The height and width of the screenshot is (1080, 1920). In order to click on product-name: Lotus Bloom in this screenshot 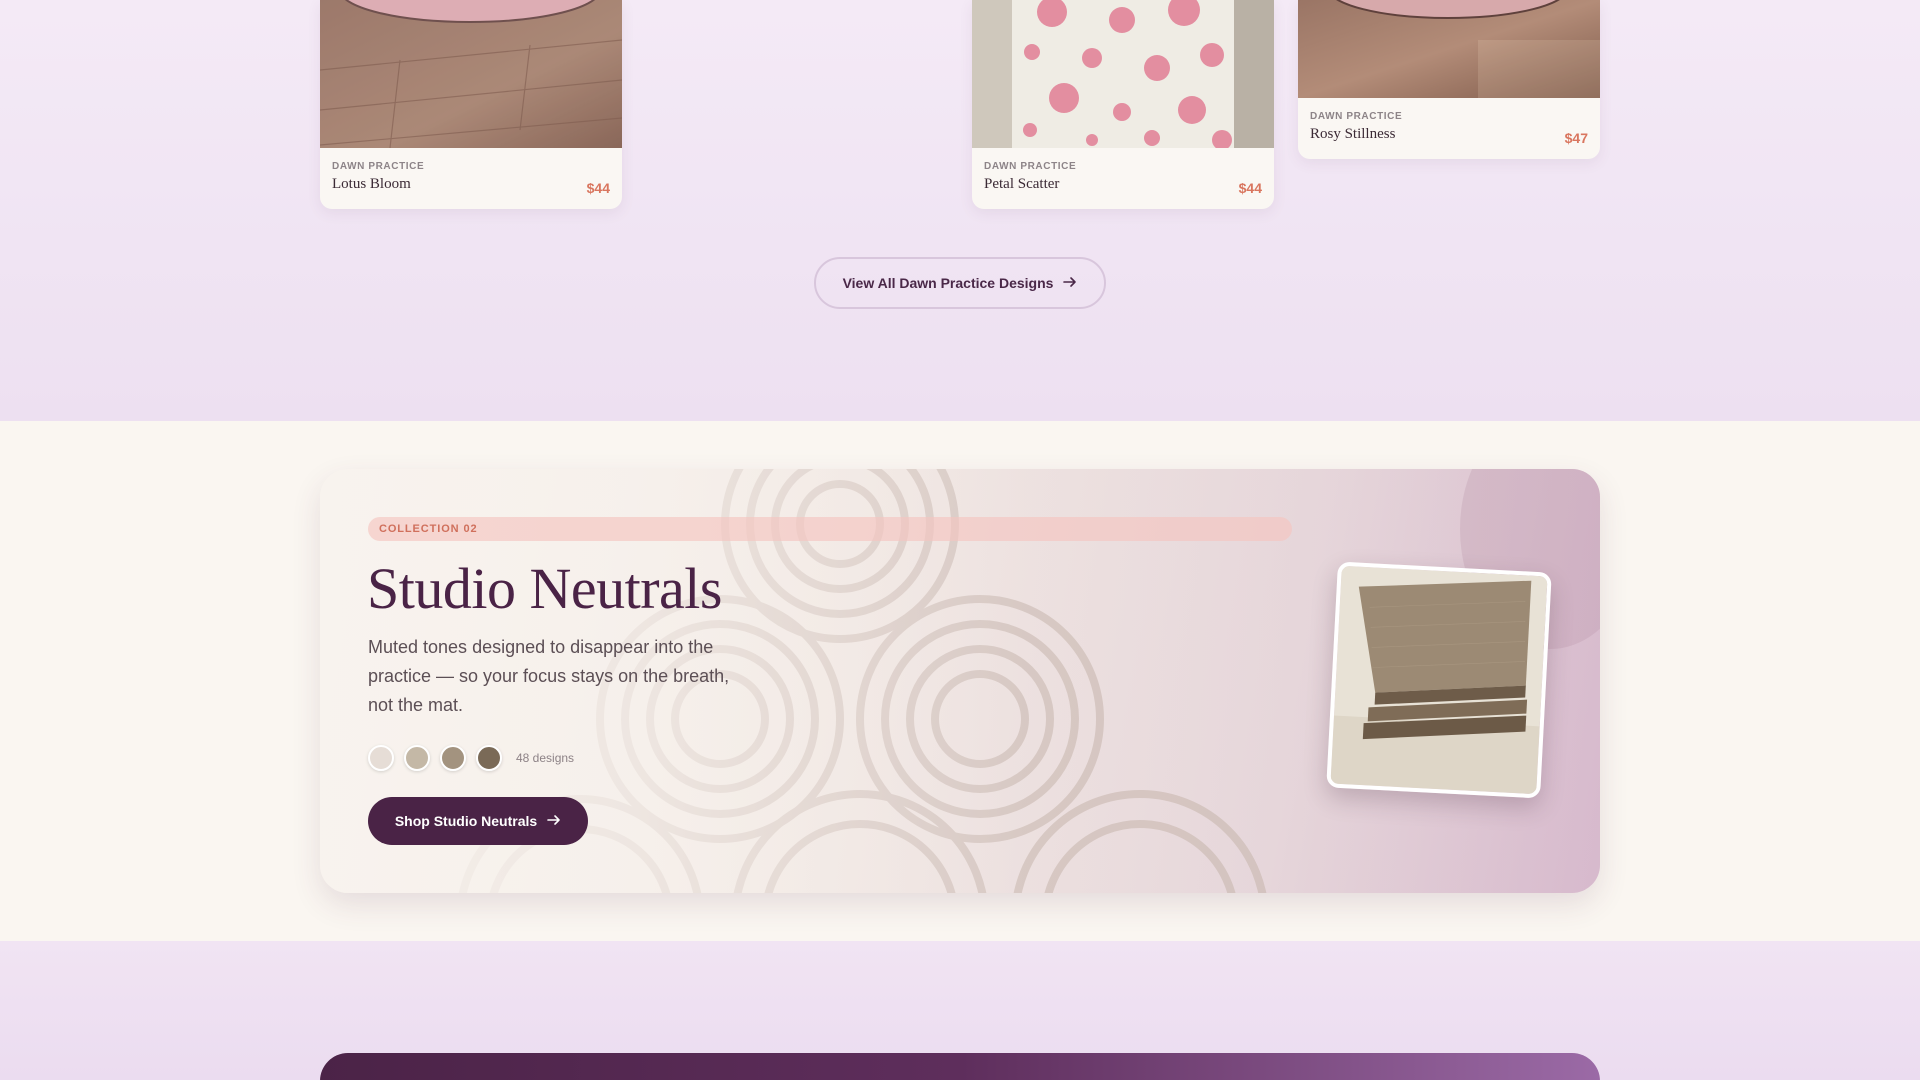, I will do `click(471, 184)`.